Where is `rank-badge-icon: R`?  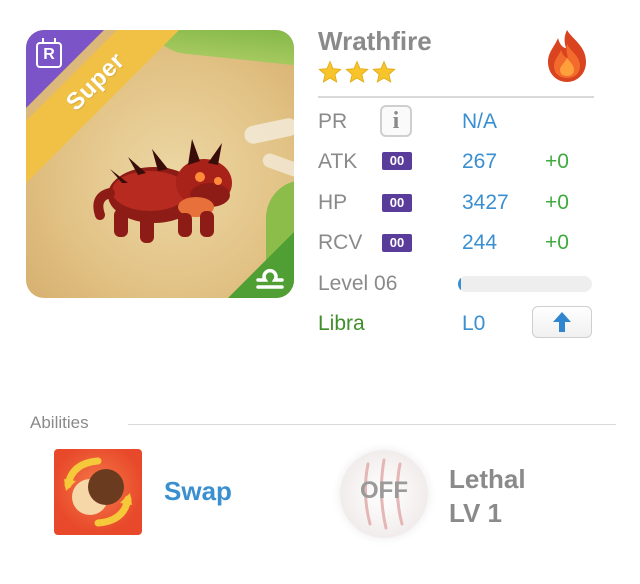 rank-badge-icon: R is located at coordinates (49, 53).